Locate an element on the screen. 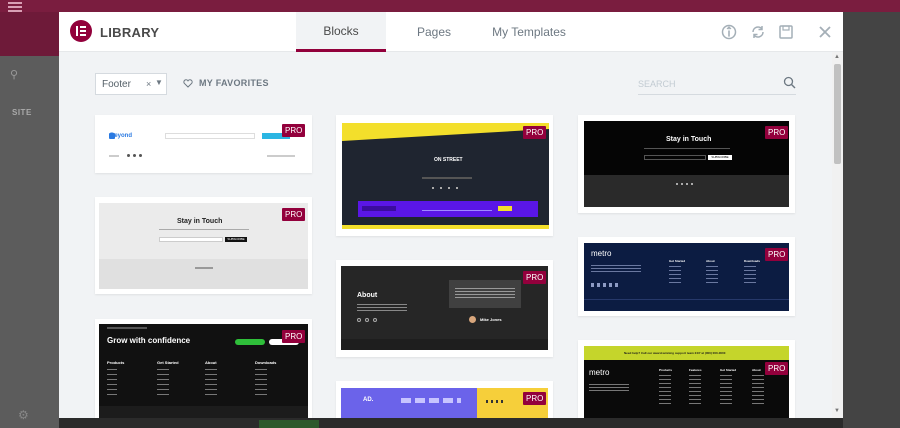 The height and width of the screenshot is (428, 900). category-select: Footer × ▼ is located at coordinates (131, 84).